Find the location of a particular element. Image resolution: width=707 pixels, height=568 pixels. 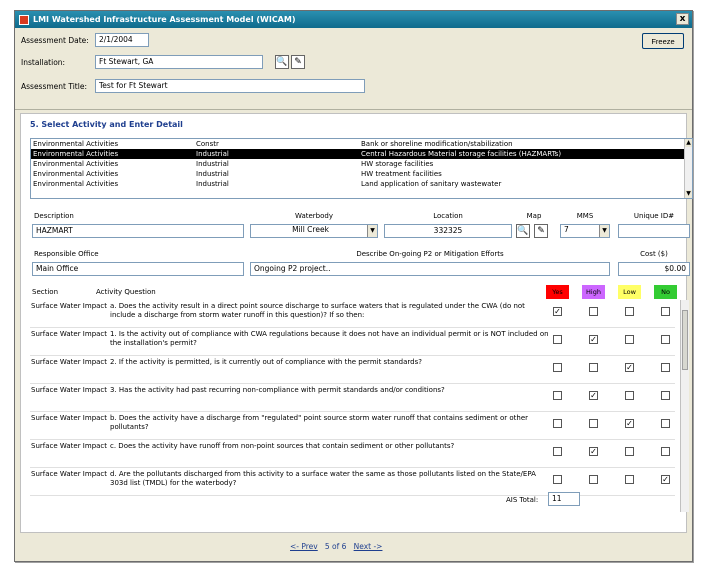

map-label: Map is located at coordinates (534, 216).